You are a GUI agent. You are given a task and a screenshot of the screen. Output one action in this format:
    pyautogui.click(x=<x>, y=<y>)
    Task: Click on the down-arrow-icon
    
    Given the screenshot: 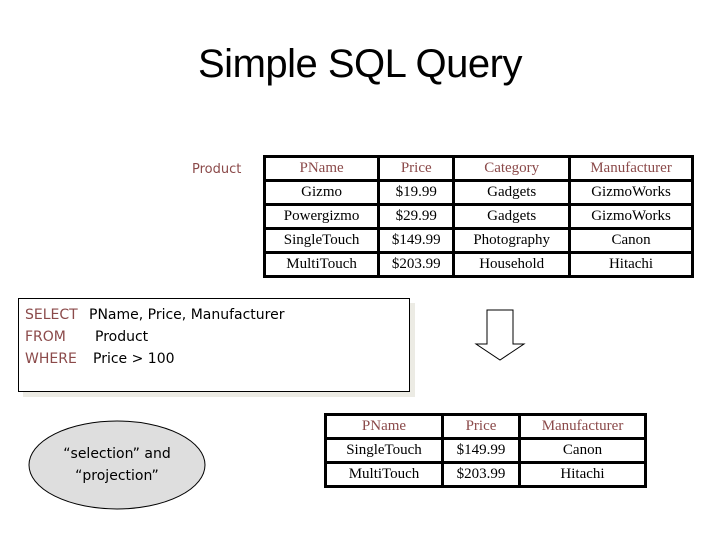 What is the action you would take?
    pyautogui.click(x=500, y=335)
    